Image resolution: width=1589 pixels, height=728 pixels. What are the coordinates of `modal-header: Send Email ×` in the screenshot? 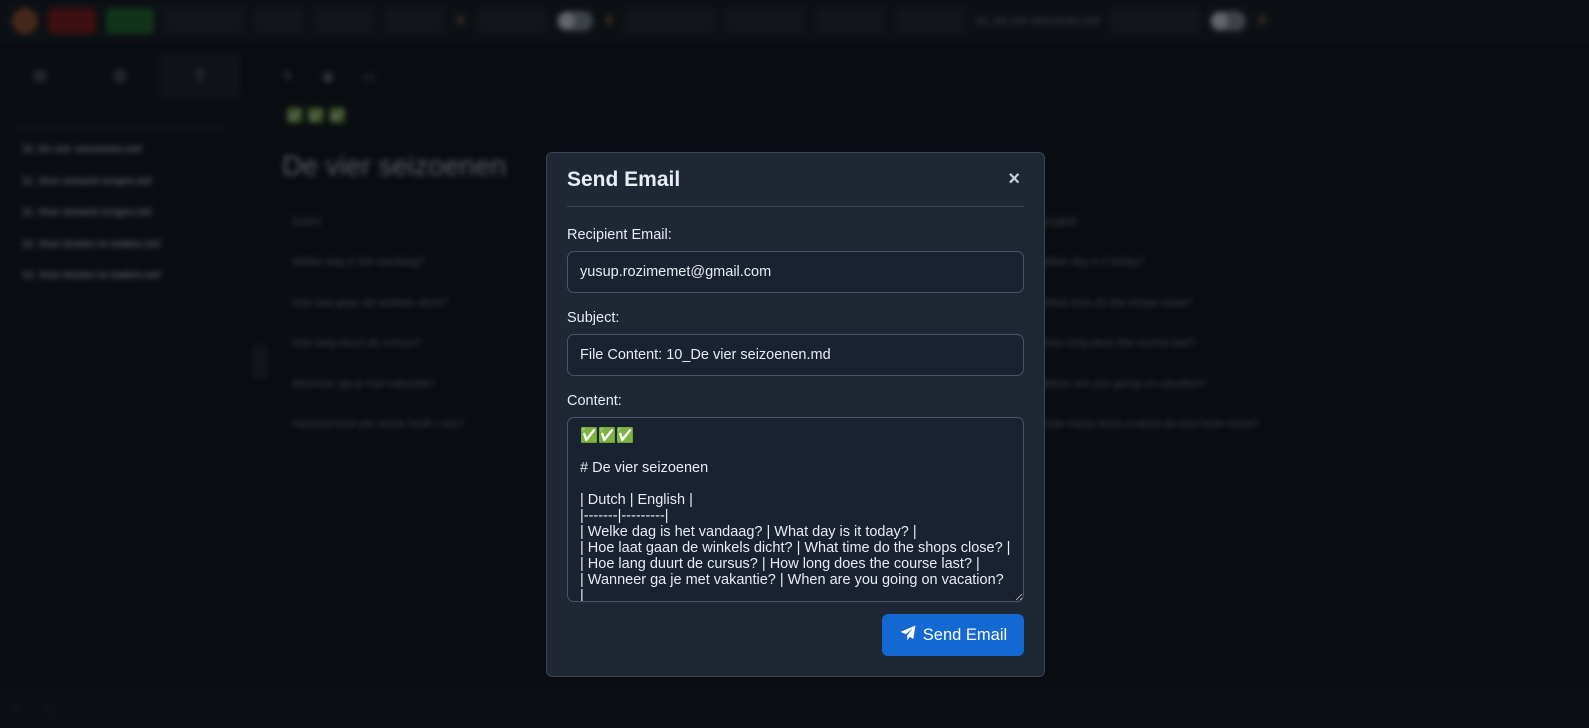 It's located at (795, 180).